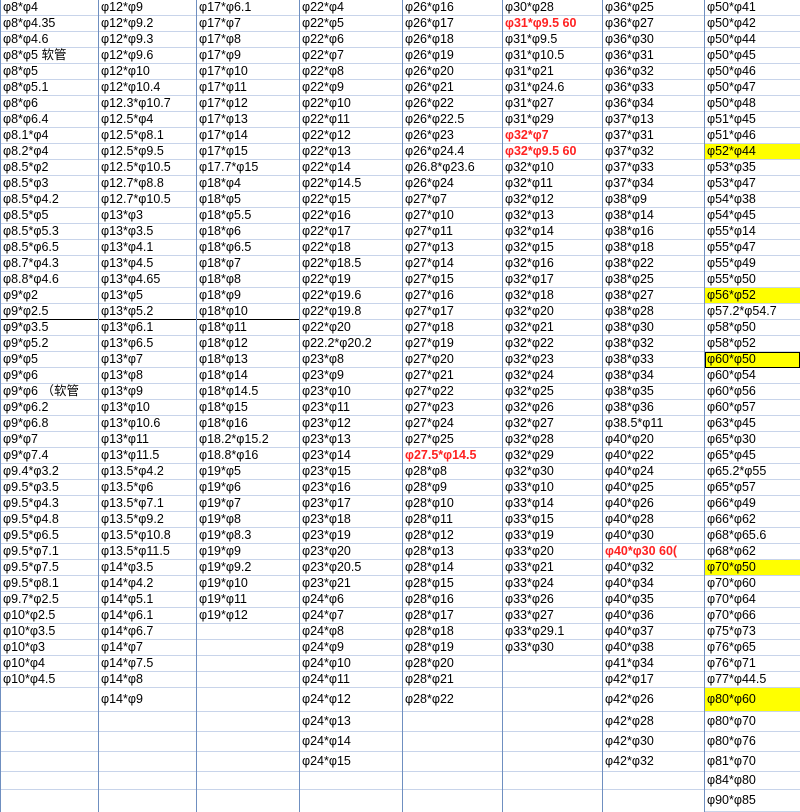 Image resolution: width=800 pixels, height=812 pixels. Describe the element at coordinates (752, 232) in the screenshot. I see `spec-cell: φ55*φ14` at that location.